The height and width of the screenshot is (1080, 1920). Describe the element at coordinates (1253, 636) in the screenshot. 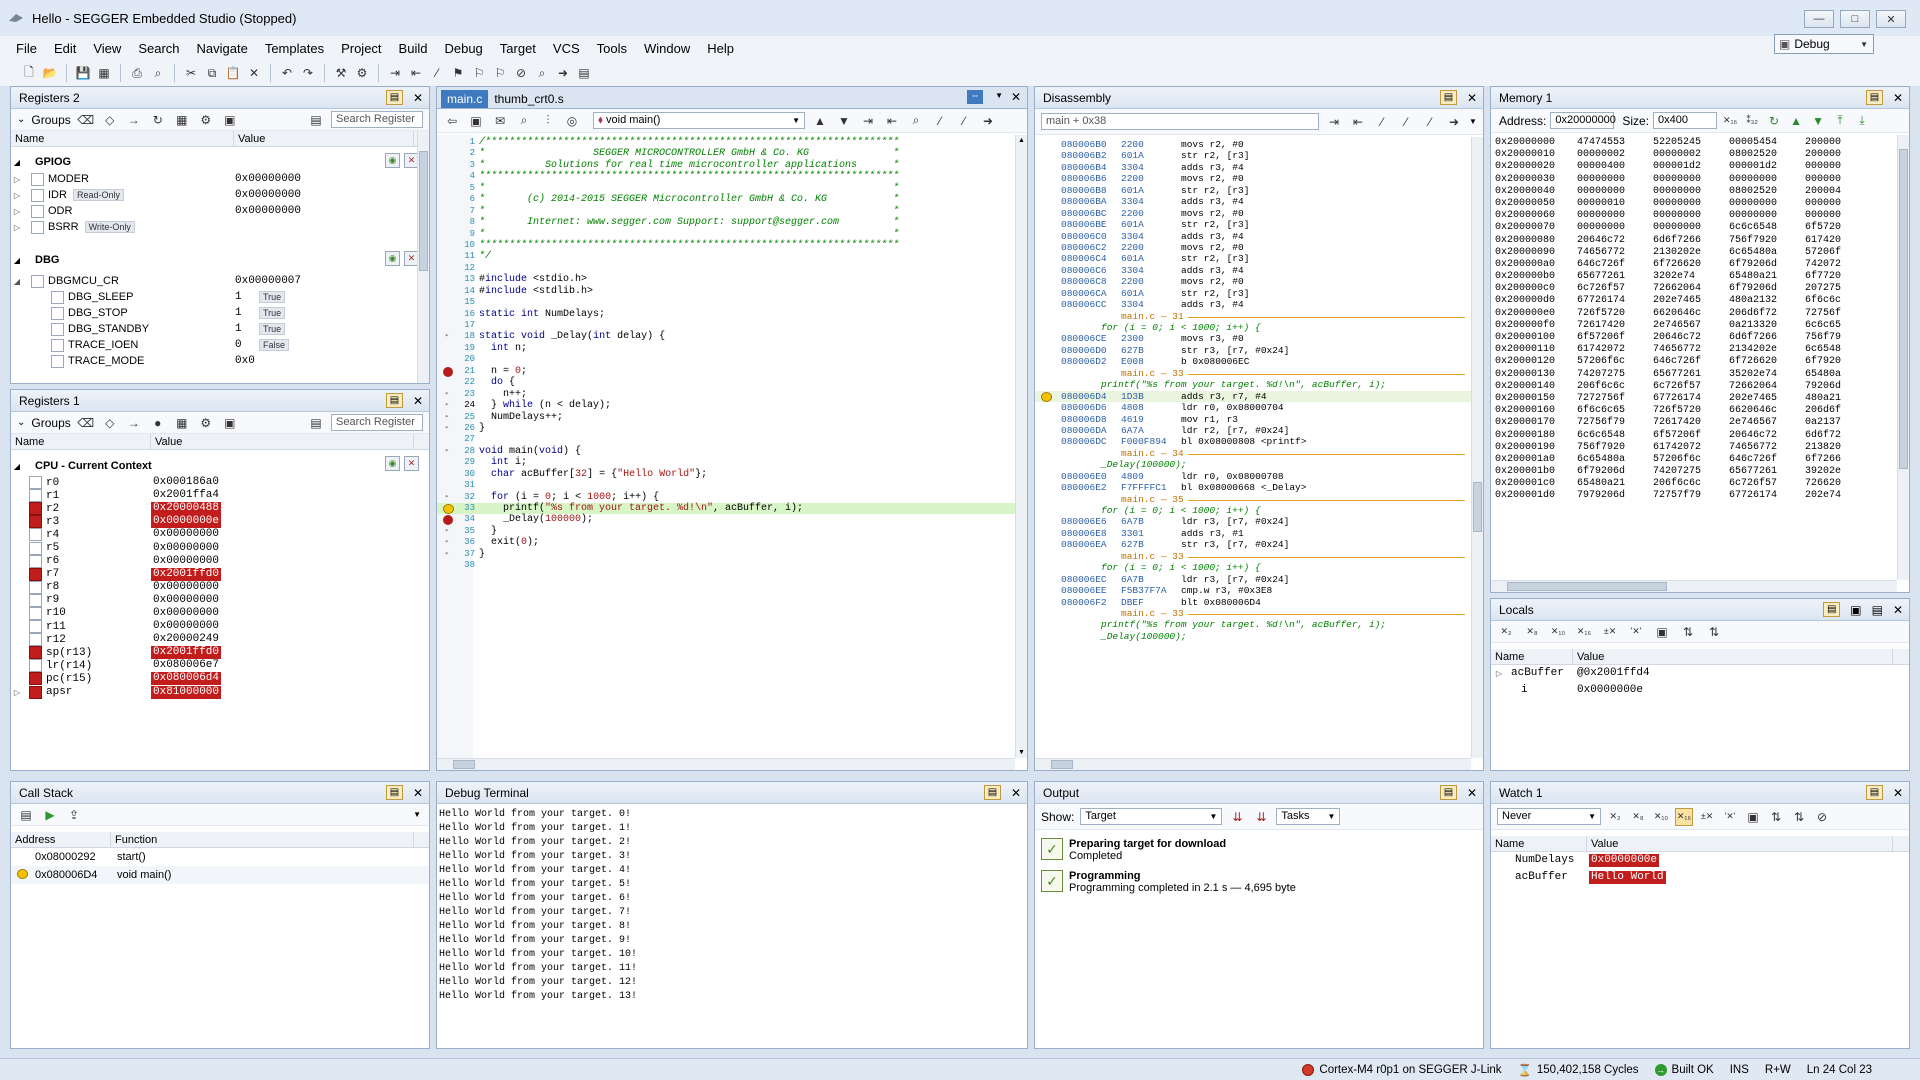

I see `source-line-row: _Delay(100000);` at that location.